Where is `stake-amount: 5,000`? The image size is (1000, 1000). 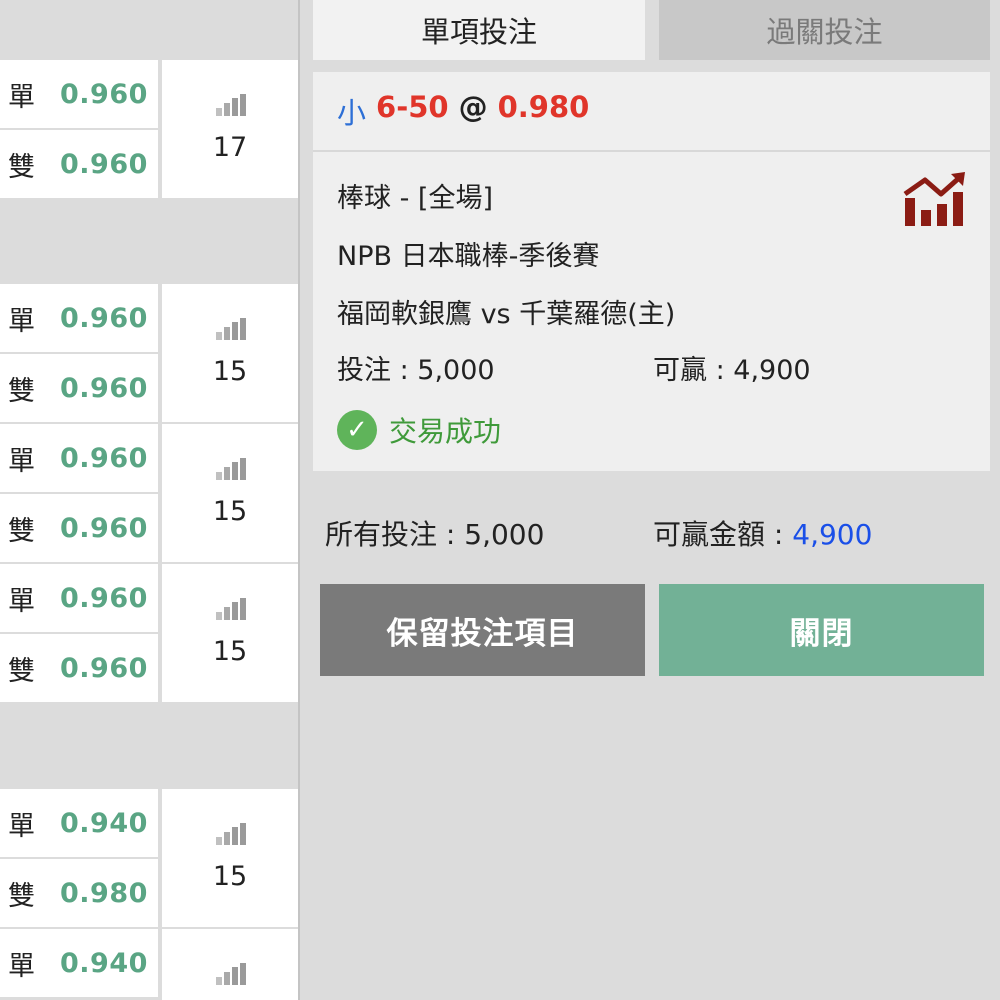
stake-amount: 5,000 is located at coordinates (456, 370).